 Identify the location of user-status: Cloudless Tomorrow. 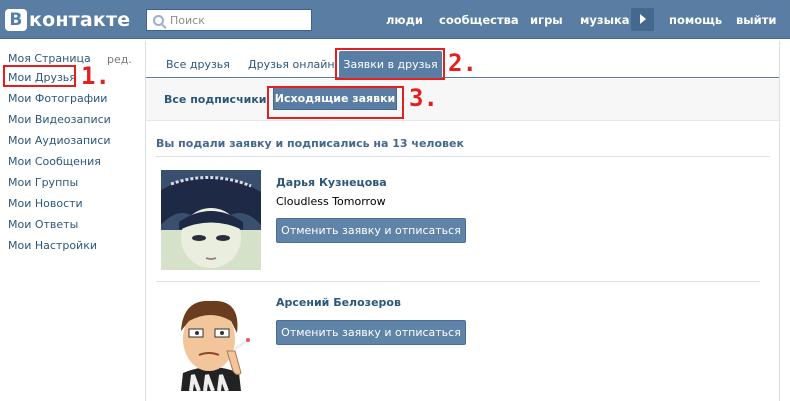
(331, 201).